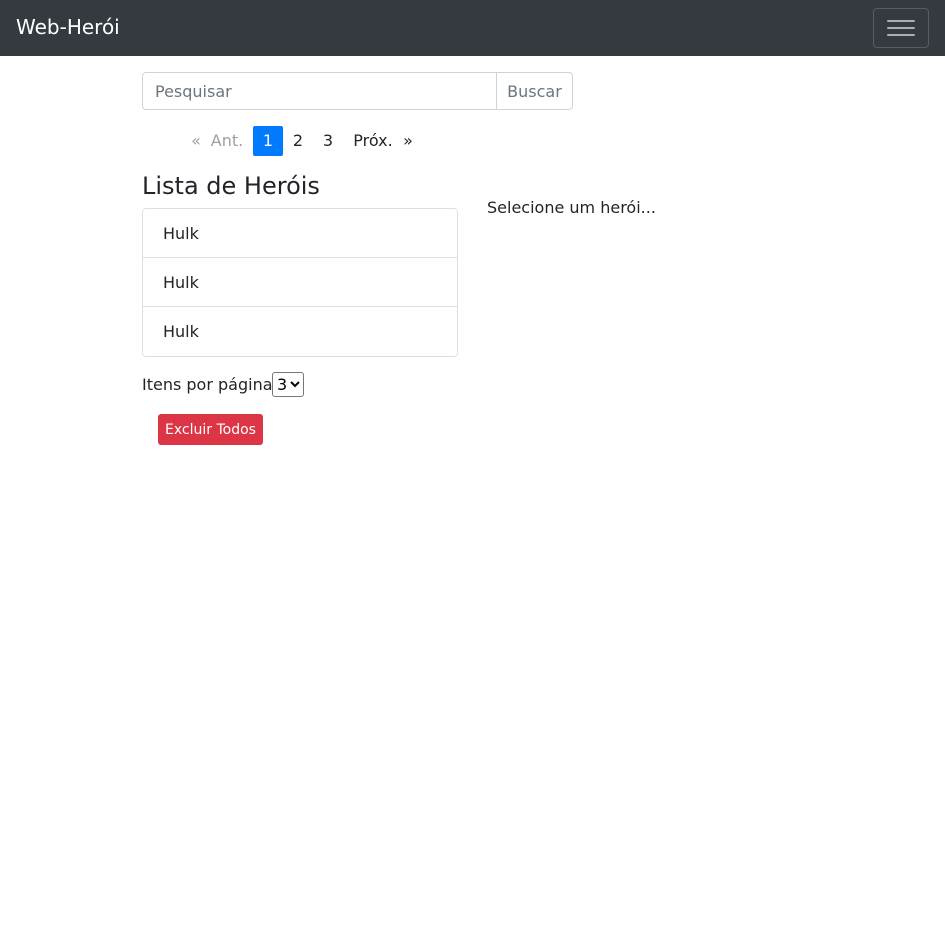 The image size is (945, 941). Describe the element at coordinates (227, 140) in the screenshot. I see `pagination-prev: Ant.` at that location.